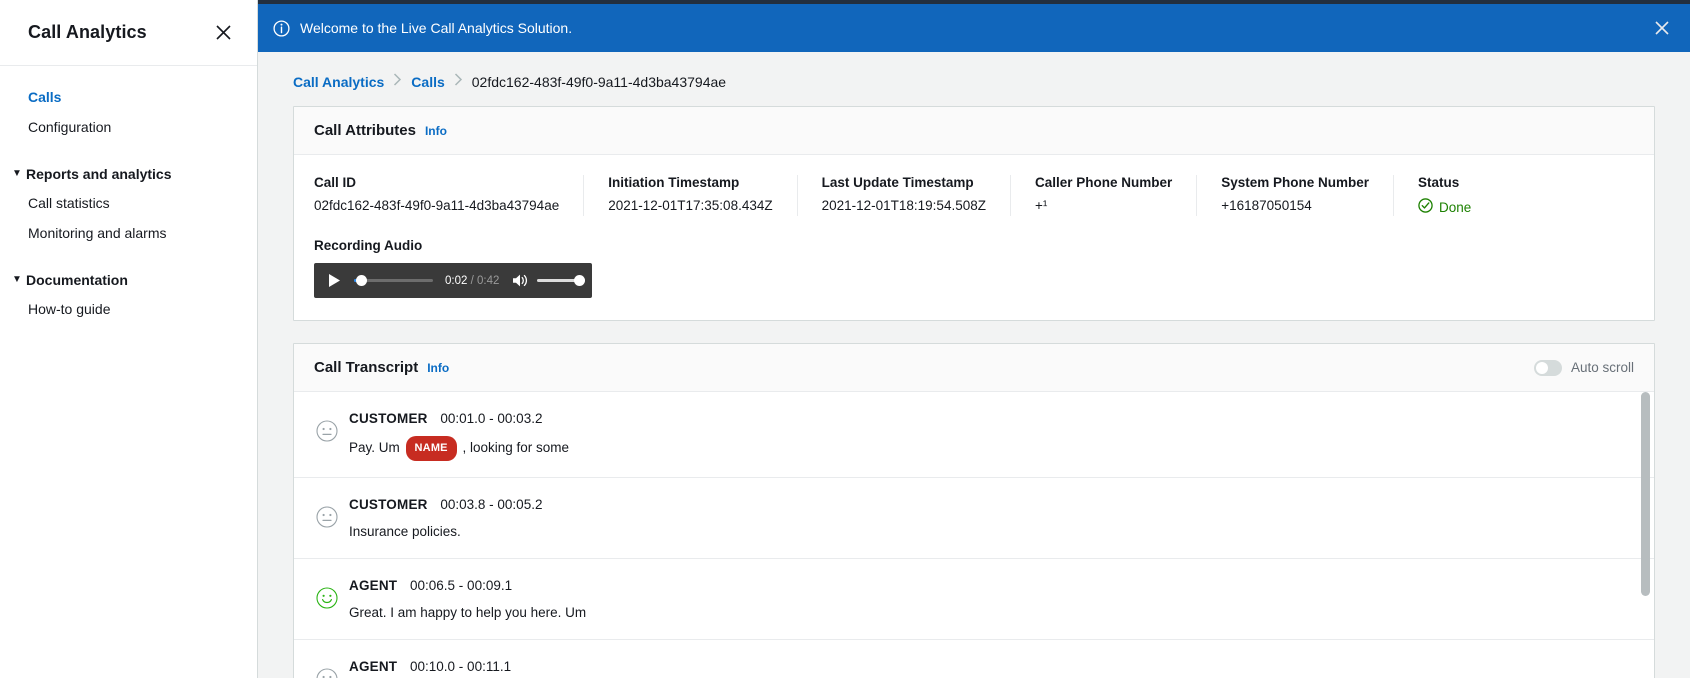  What do you see at coordinates (461, 585) in the screenshot?
I see `transcript-timerange: 00:06.5 - 00:09.1` at bounding box center [461, 585].